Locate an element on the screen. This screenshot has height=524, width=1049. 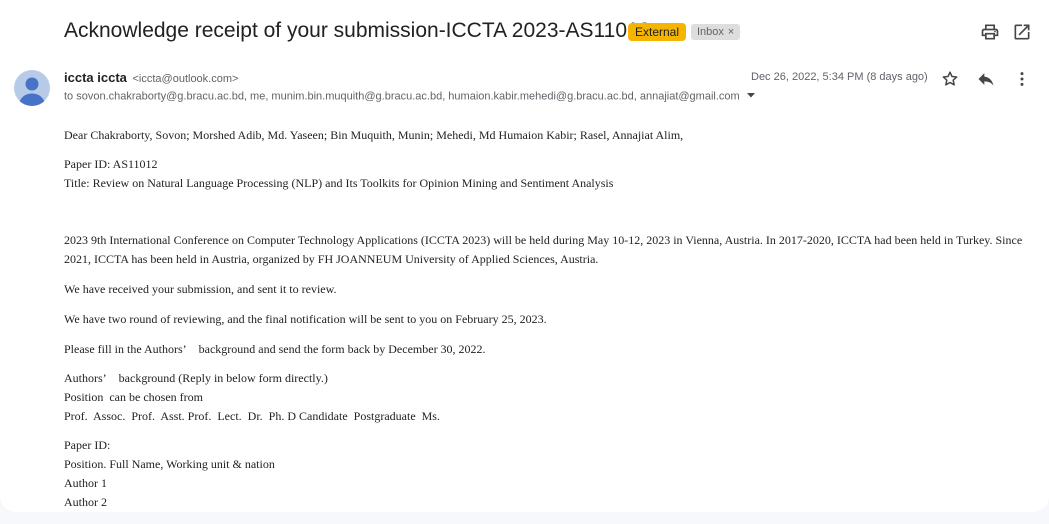
inbox-label-text: Inbox is located at coordinates (710, 32).